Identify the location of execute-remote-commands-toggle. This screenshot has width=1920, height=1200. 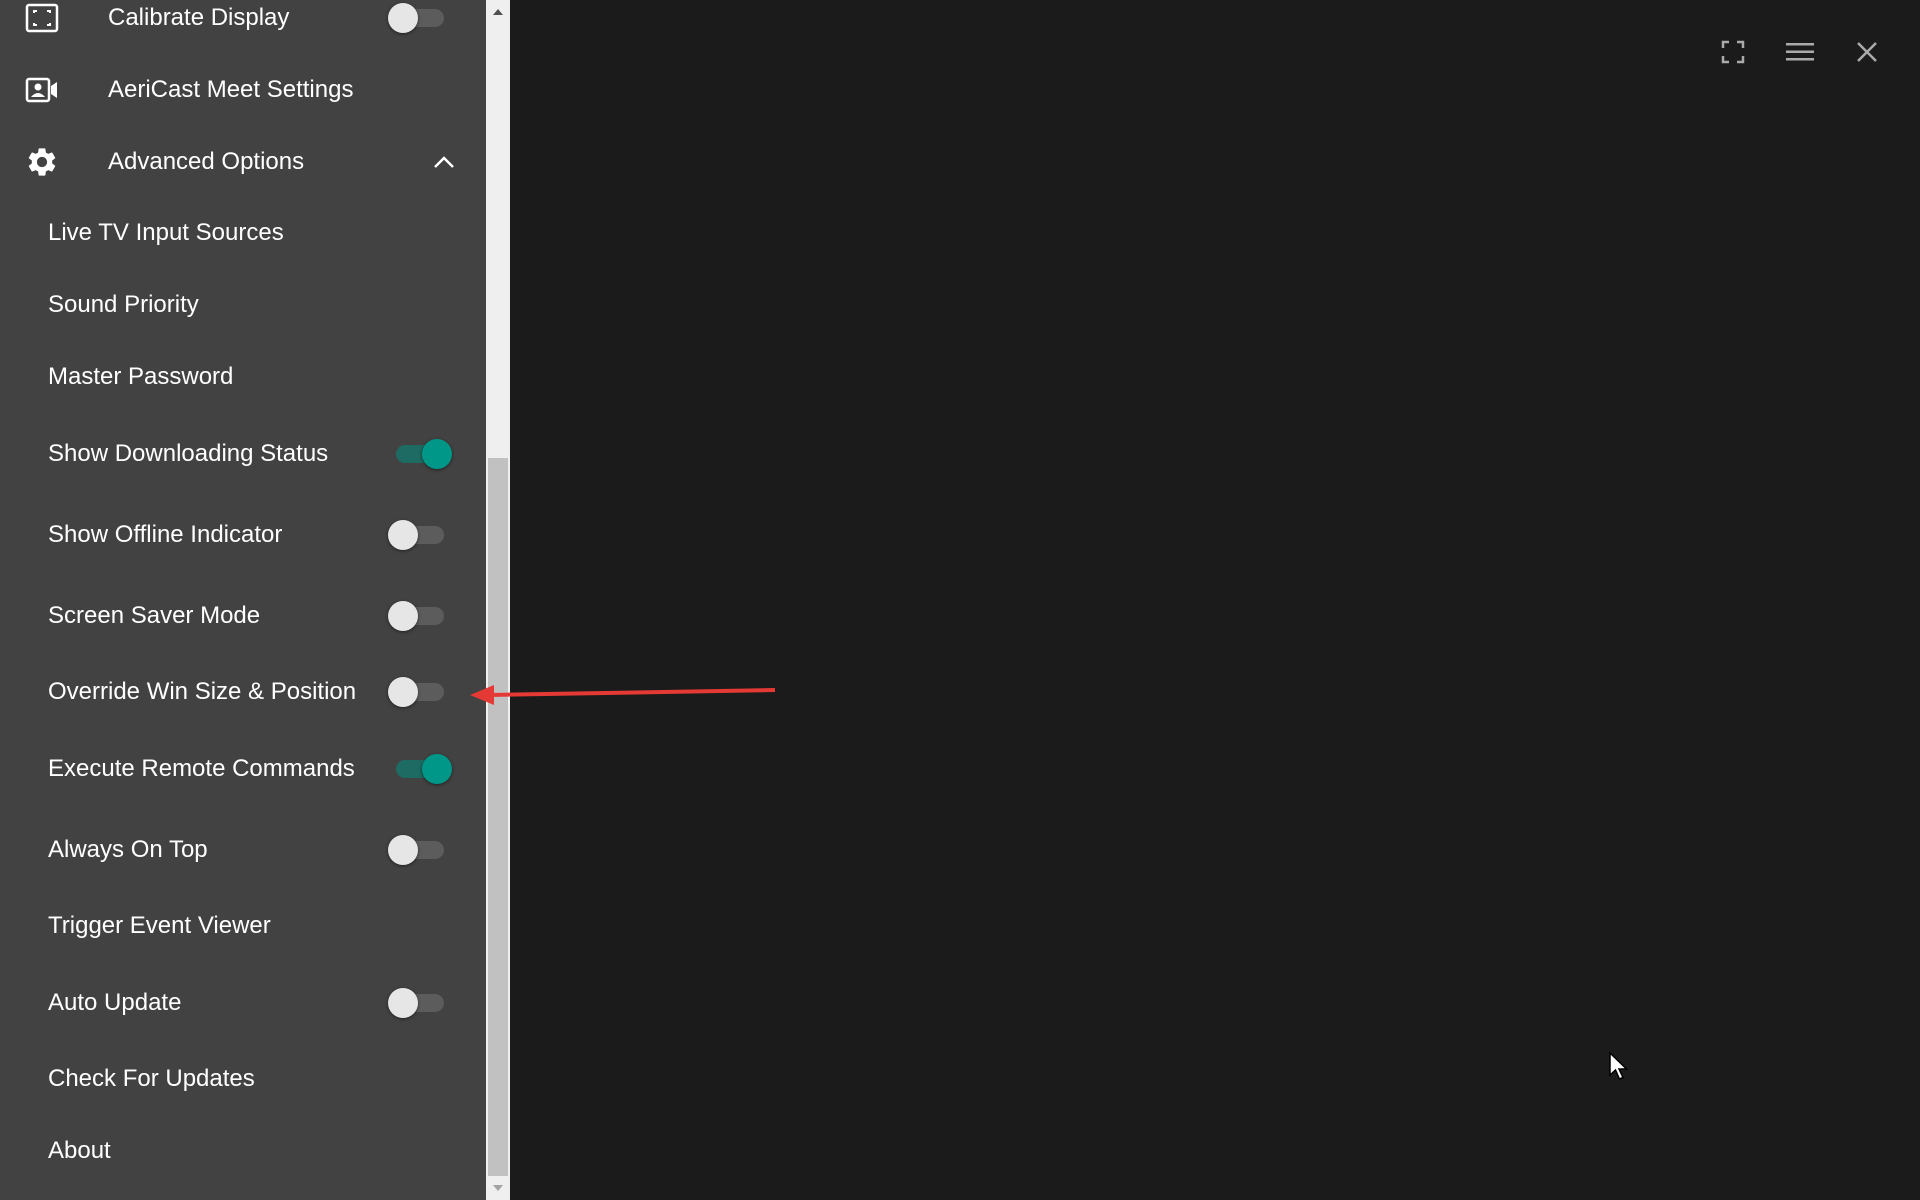
(422, 769).